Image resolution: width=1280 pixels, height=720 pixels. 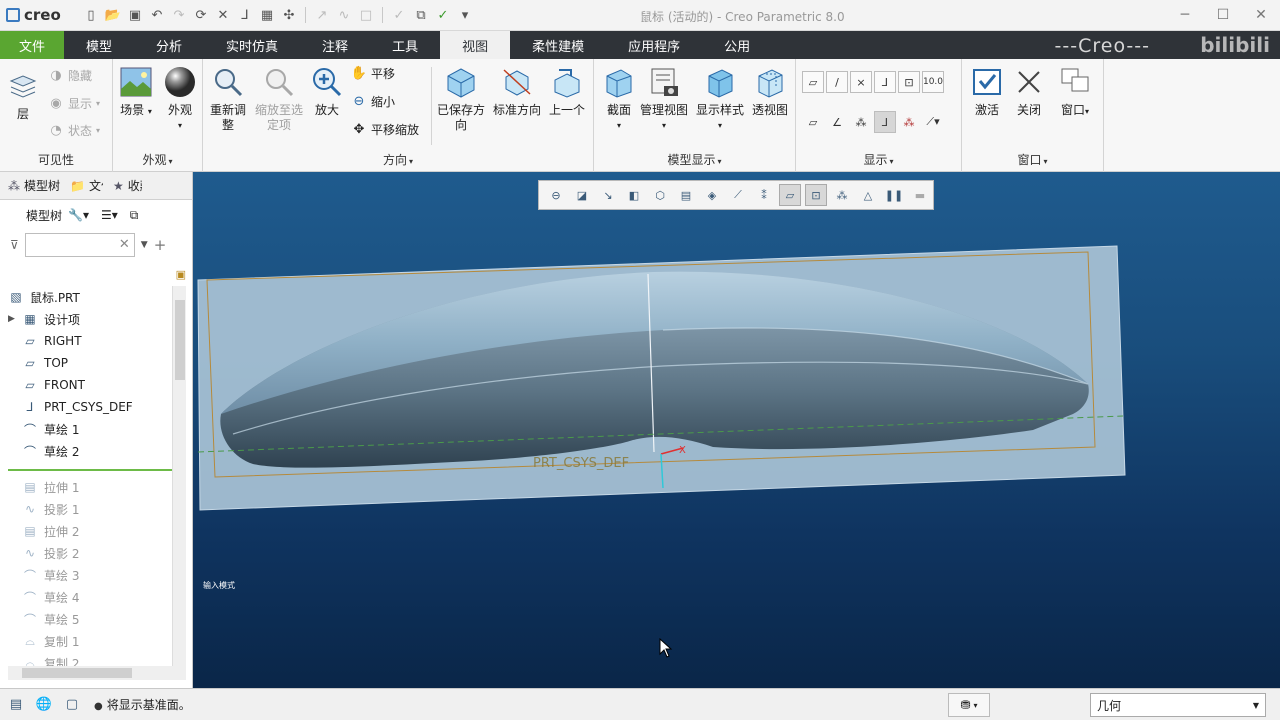 What do you see at coordinates (90, 487) in the screenshot?
I see `tree-item-suppressed: ▤ 拉伸 1` at bounding box center [90, 487].